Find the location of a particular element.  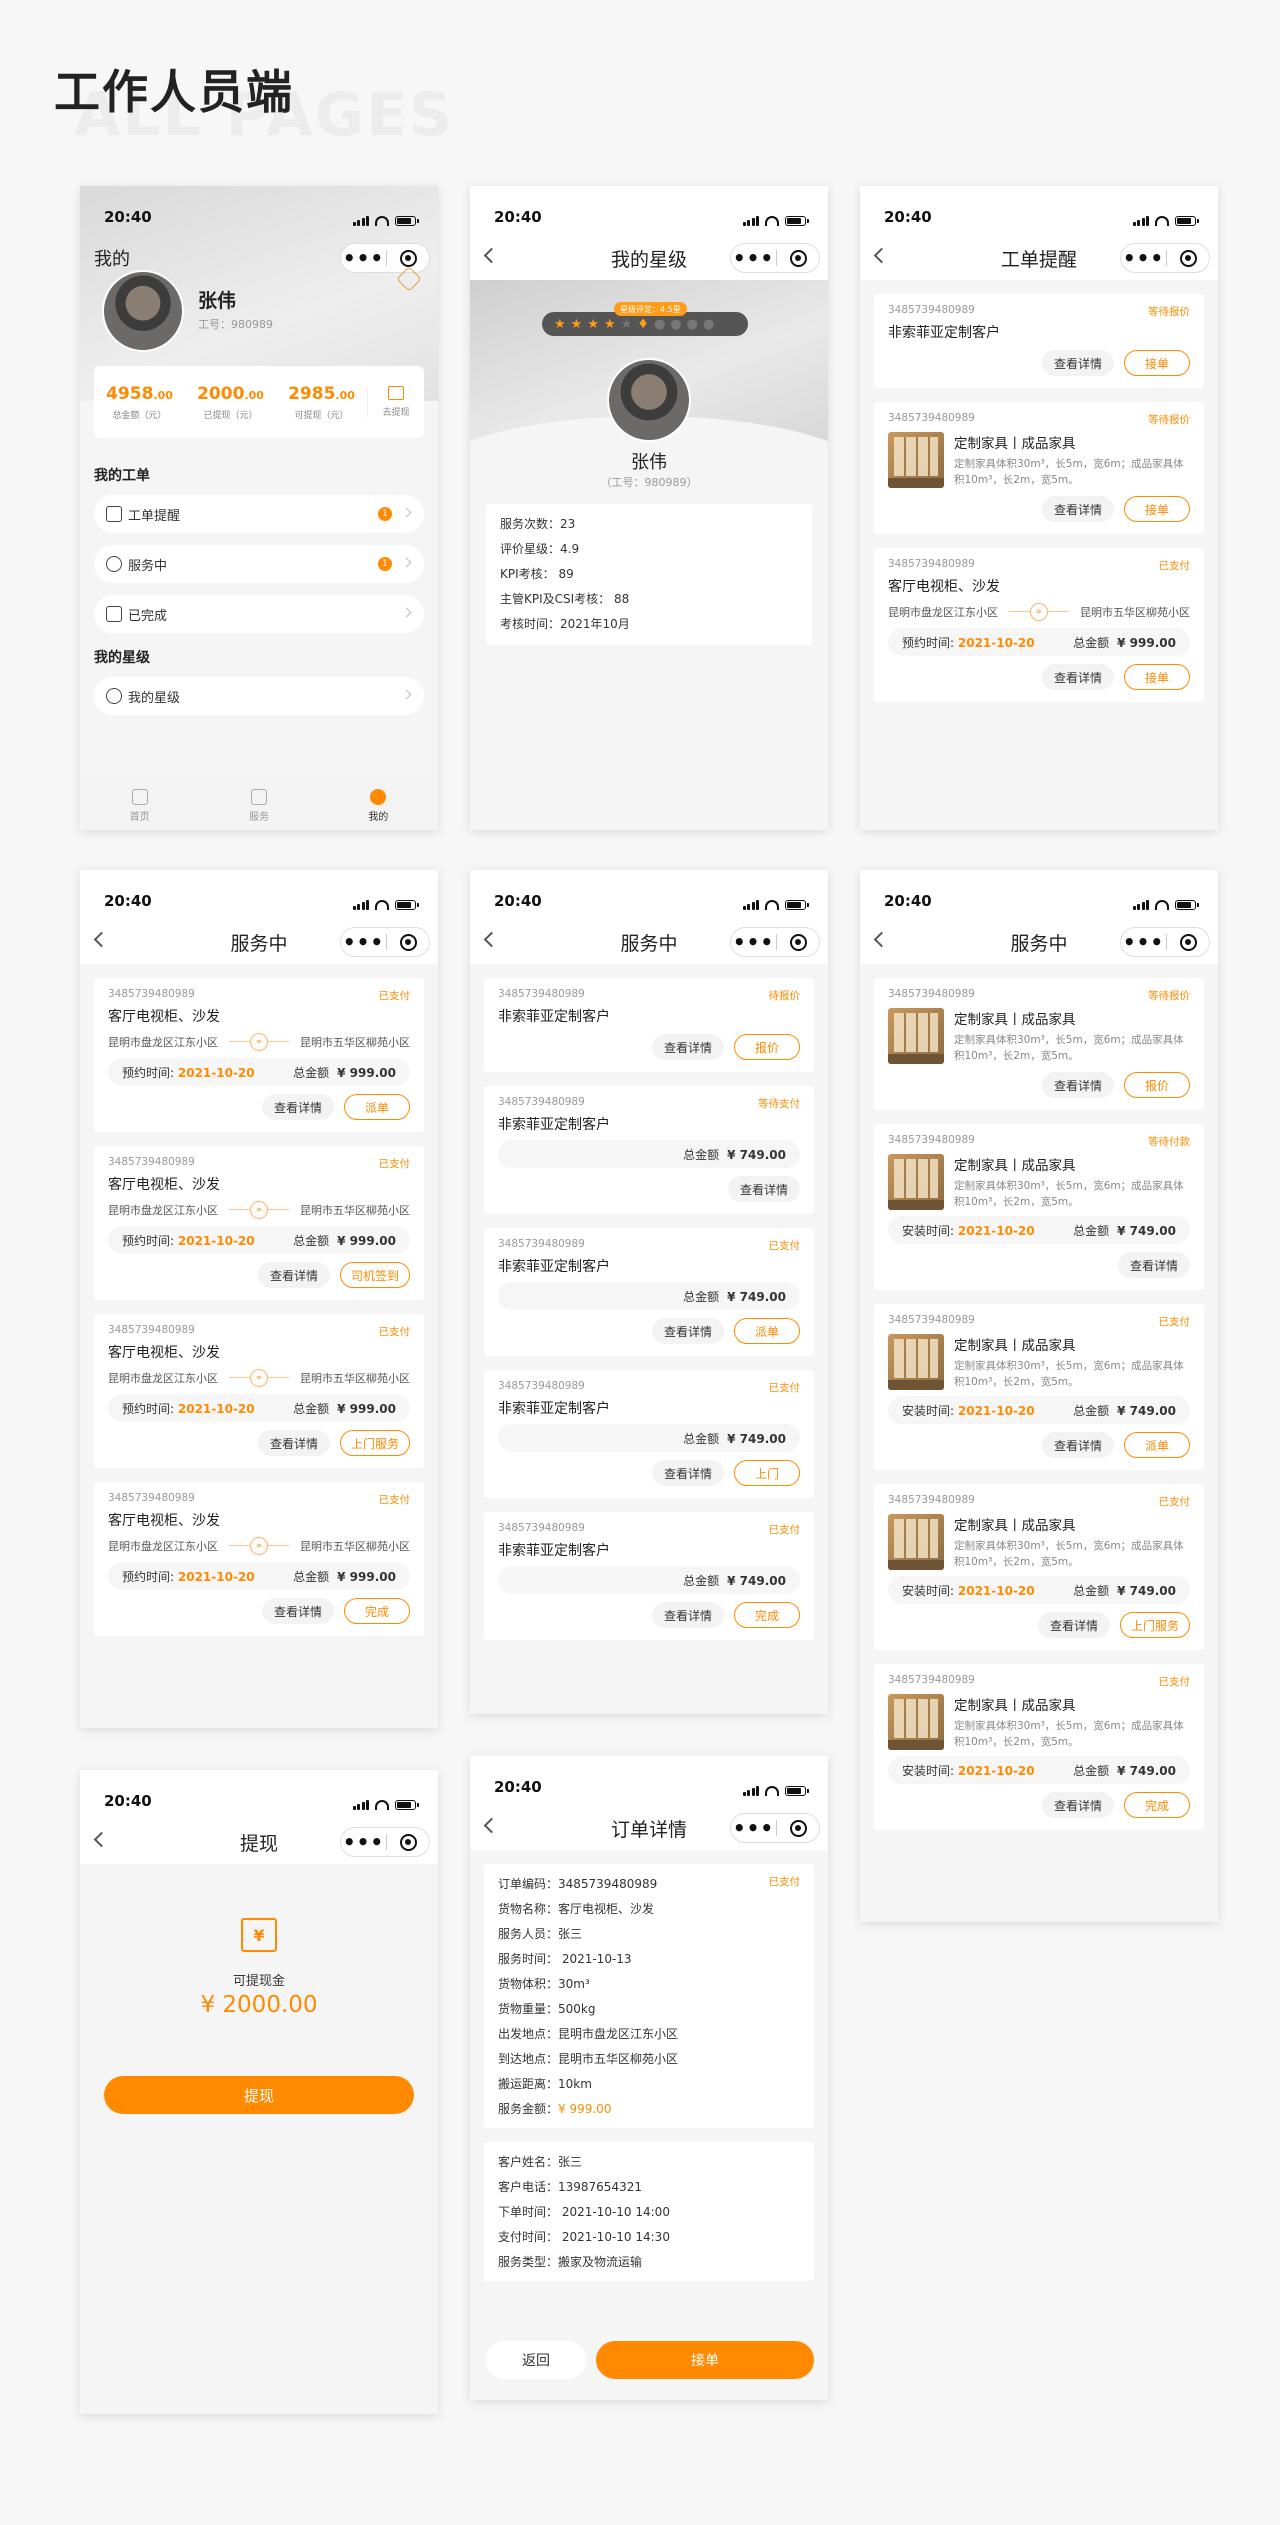

battery-icon is located at coordinates (407, 905).